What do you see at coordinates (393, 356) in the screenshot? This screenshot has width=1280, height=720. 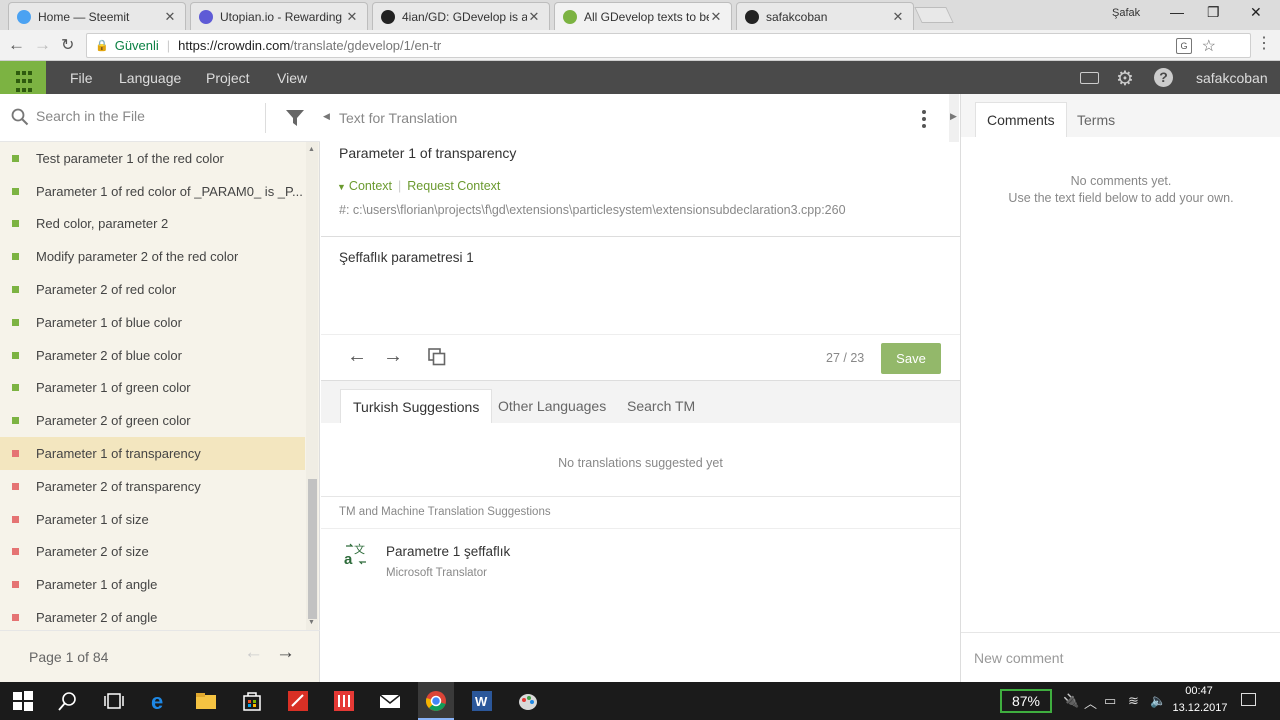 I see `next-string-arrow-icon: →` at bounding box center [393, 356].